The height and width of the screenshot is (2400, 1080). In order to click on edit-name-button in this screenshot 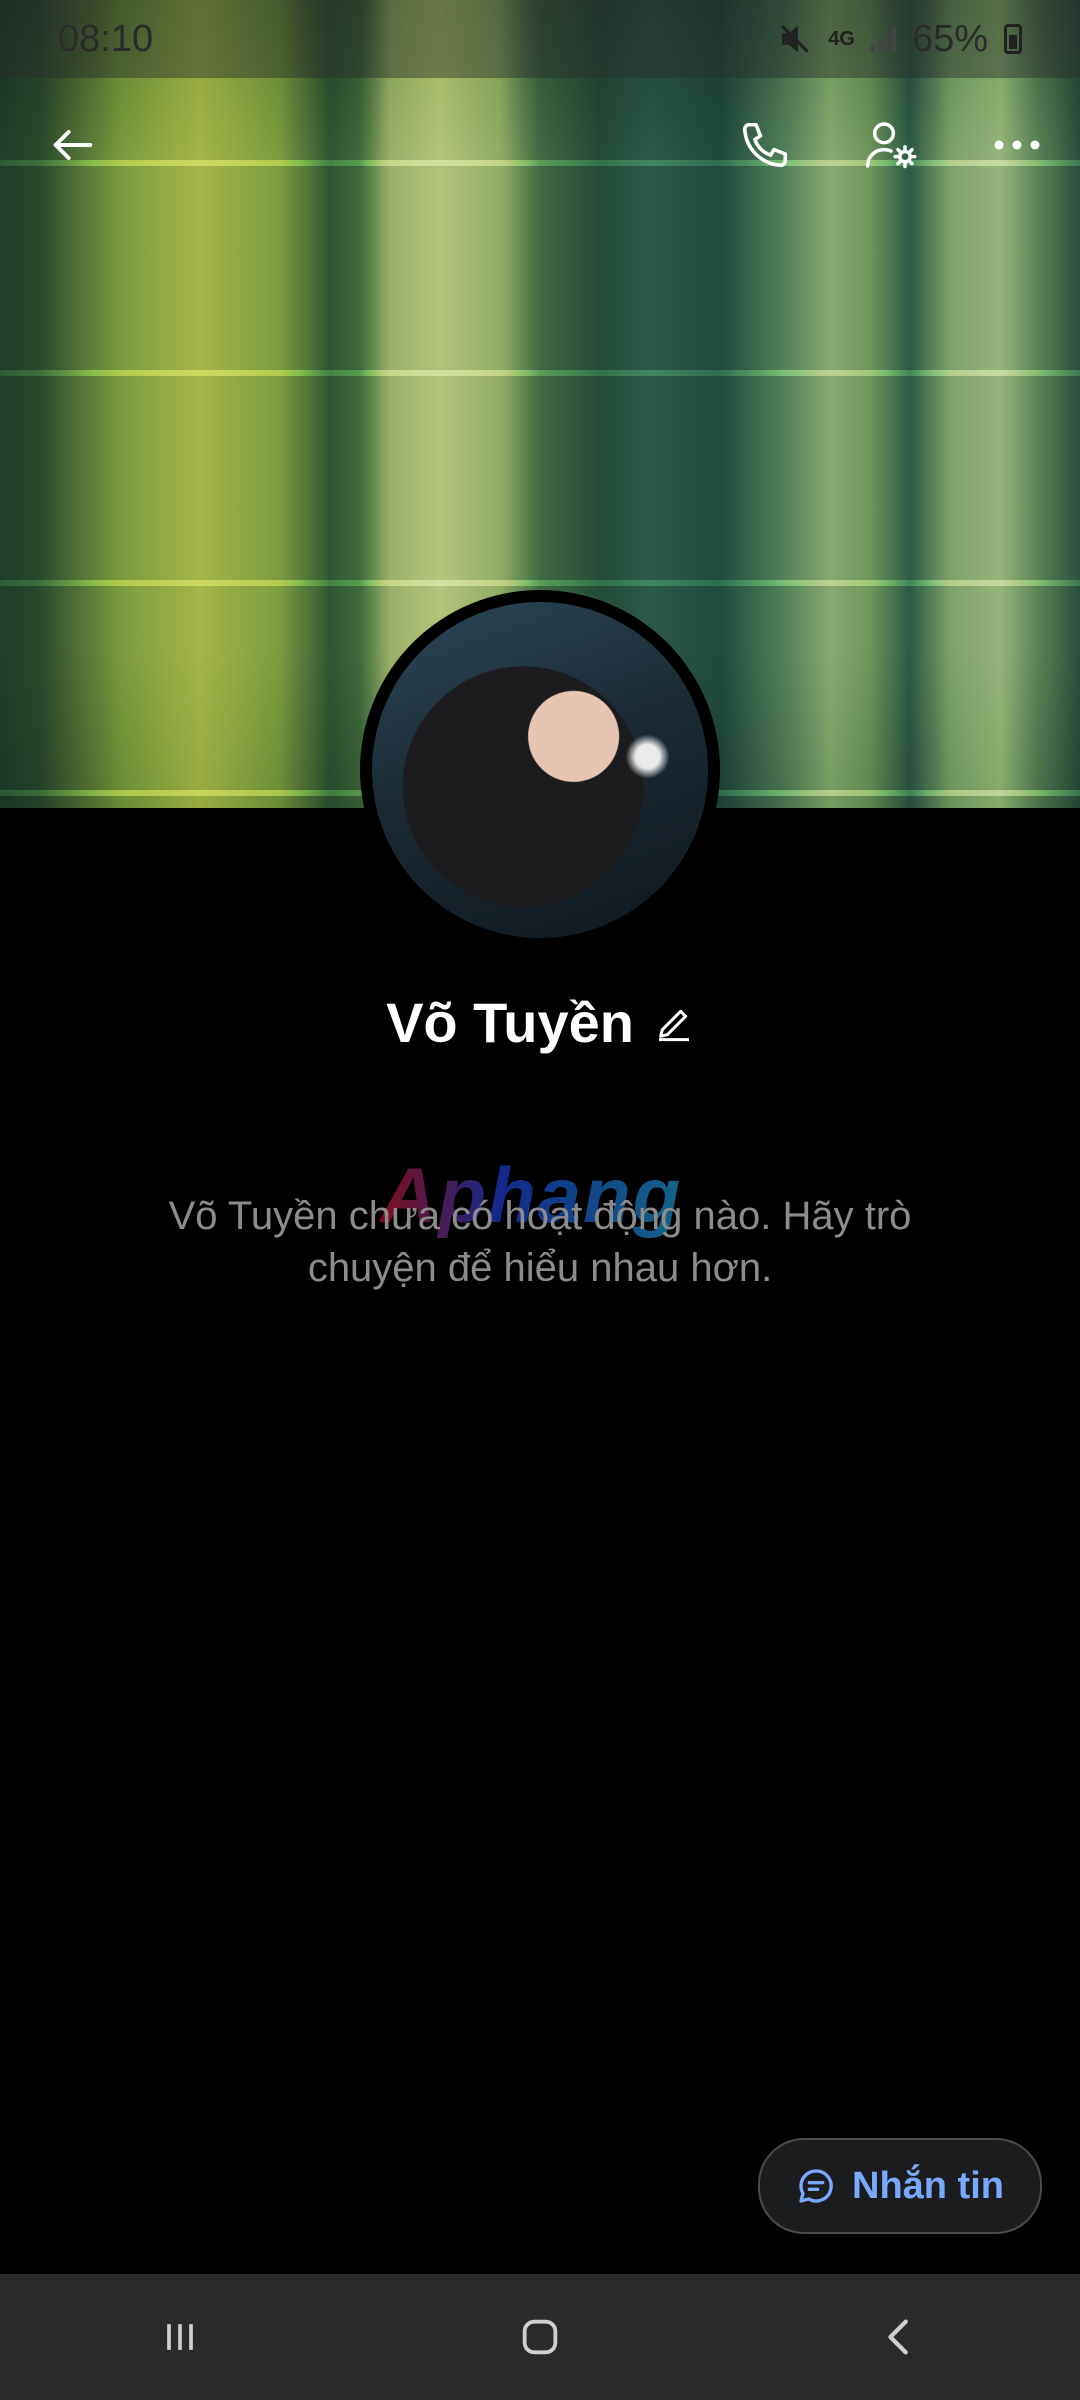, I will do `click(674, 1023)`.